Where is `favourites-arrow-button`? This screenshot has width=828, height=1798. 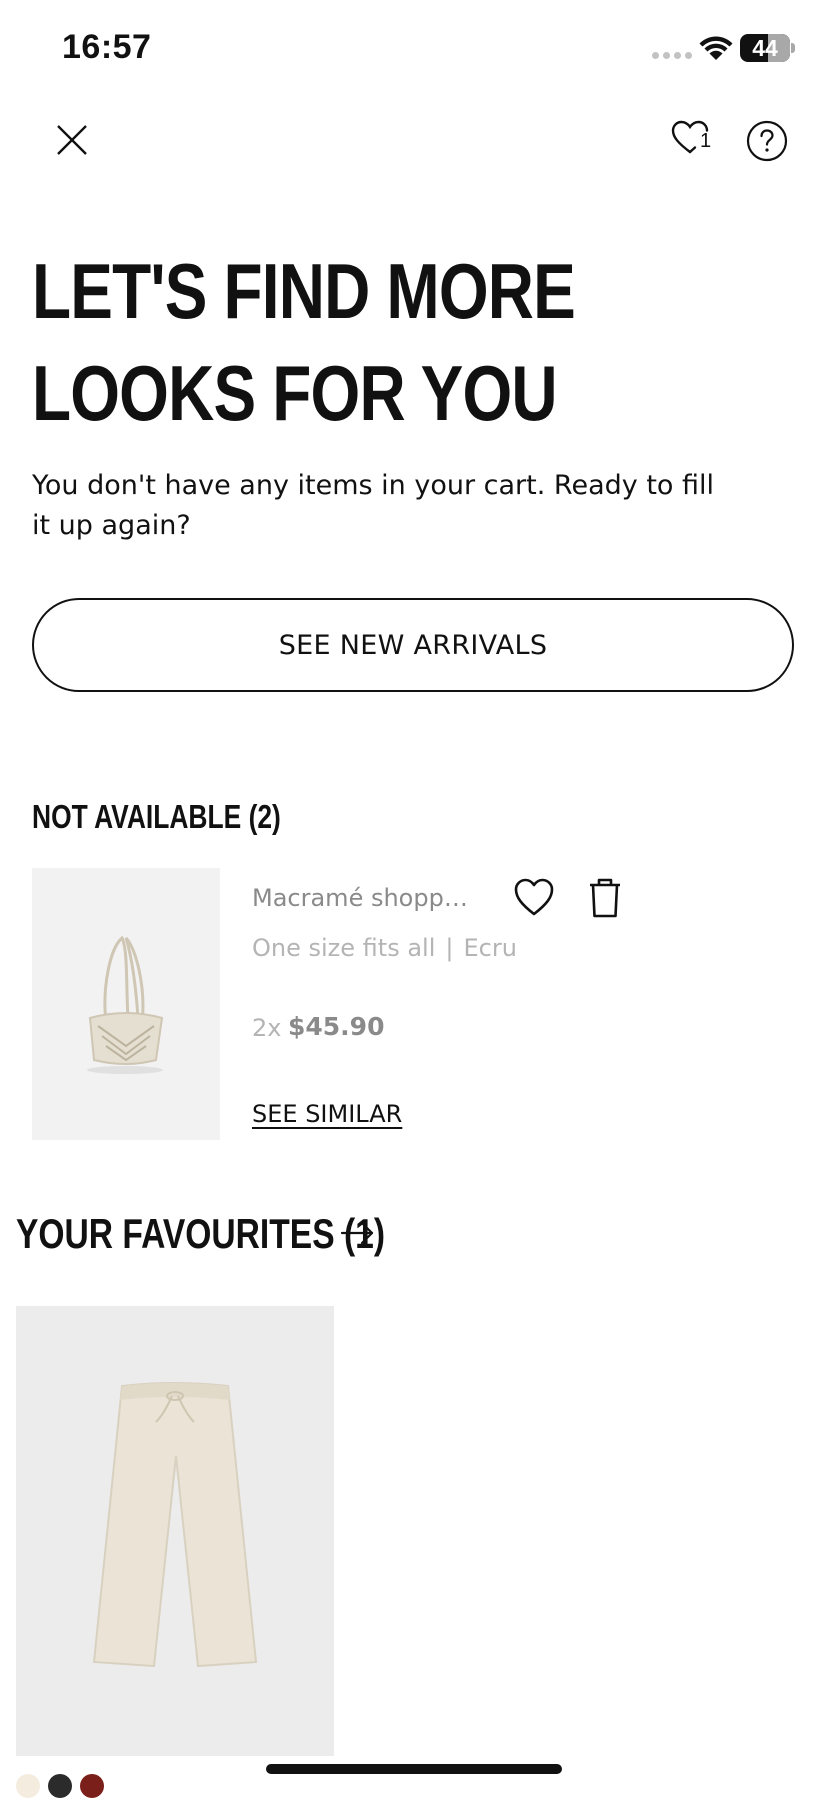
favourites-arrow-button is located at coordinates (358, 1233).